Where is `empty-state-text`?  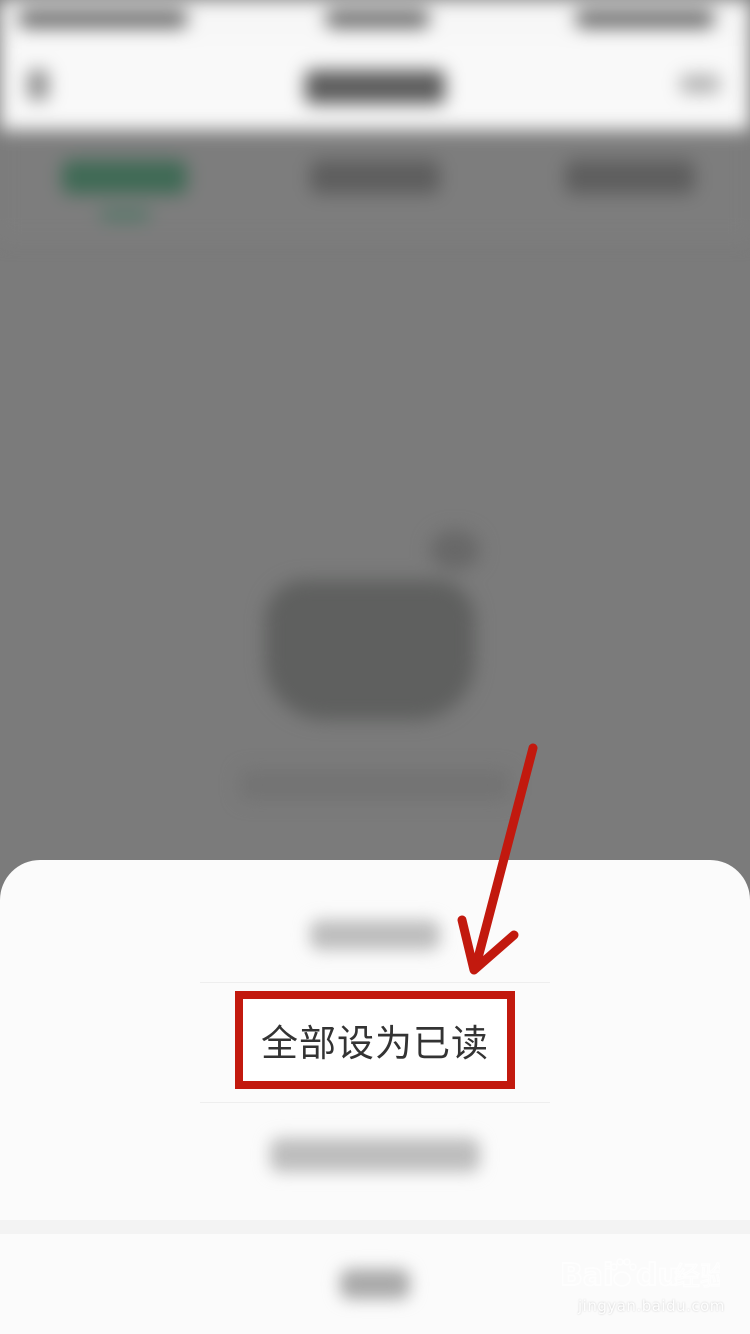 empty-state-text is located at coordinates (375, 785).